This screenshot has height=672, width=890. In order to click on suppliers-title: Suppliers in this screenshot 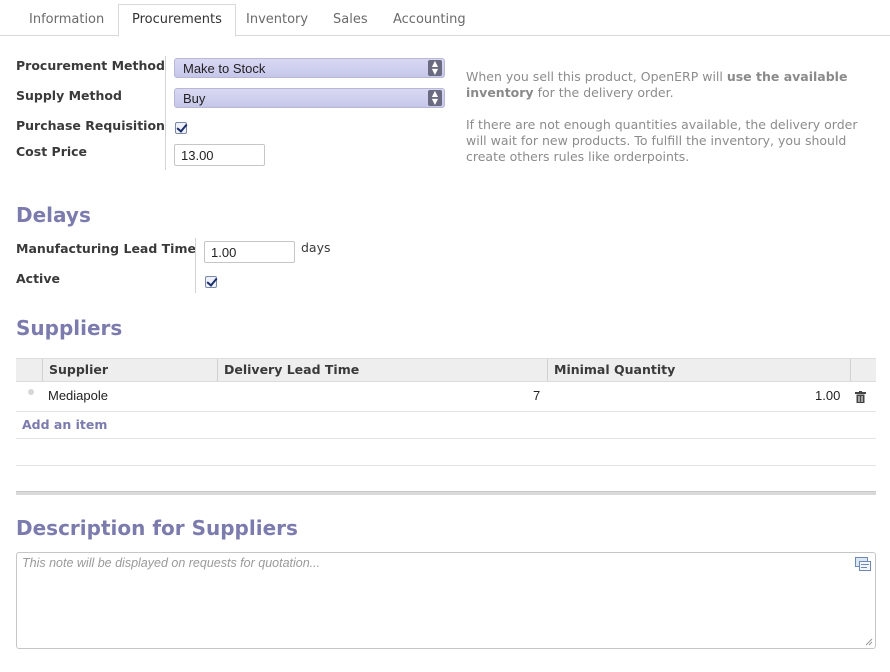, I will do `click(69, 328)`.